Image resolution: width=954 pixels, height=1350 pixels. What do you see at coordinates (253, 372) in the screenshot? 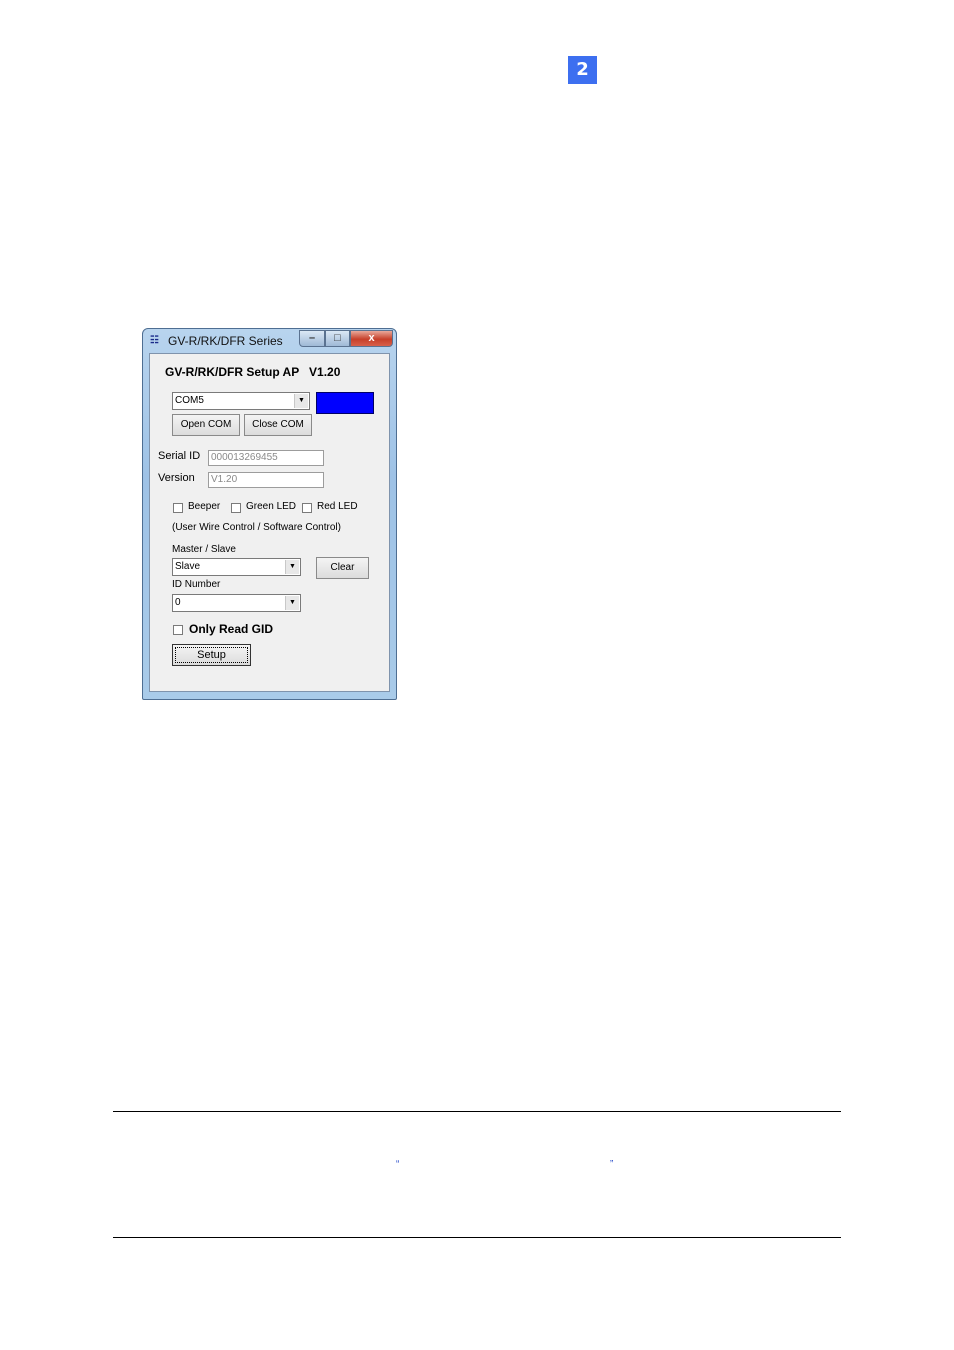
I see `app-heading: GV-R/RK/DFR Setup AP V1.20` at bounding box center [253, 372].